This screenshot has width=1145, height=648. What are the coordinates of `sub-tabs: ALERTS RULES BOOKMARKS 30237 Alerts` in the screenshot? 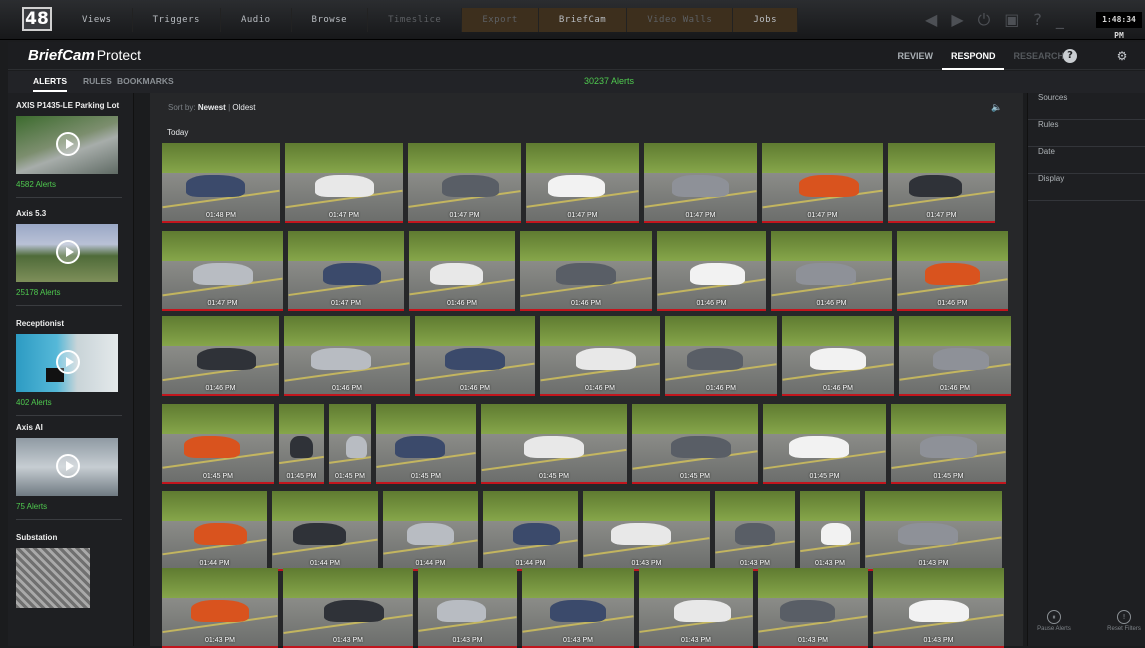 It's located at (576, 82).